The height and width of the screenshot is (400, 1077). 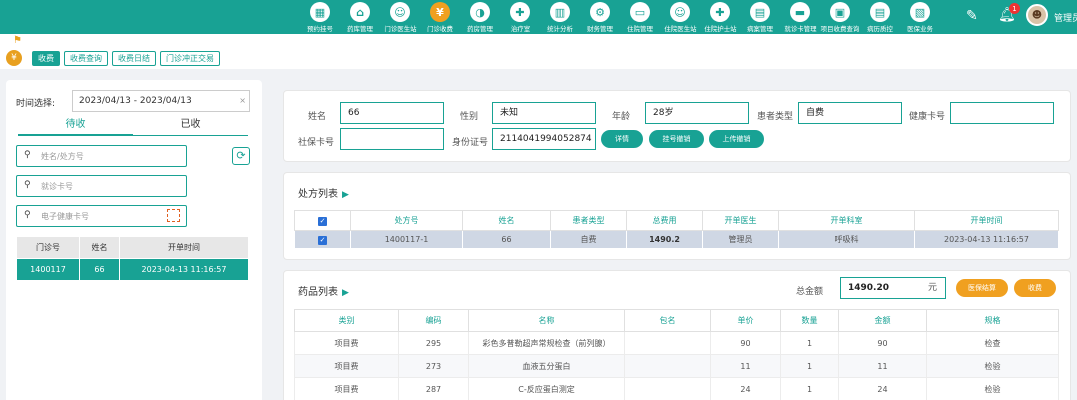 I want to click on chart-icon: ▥, so click(x=560, y=12).